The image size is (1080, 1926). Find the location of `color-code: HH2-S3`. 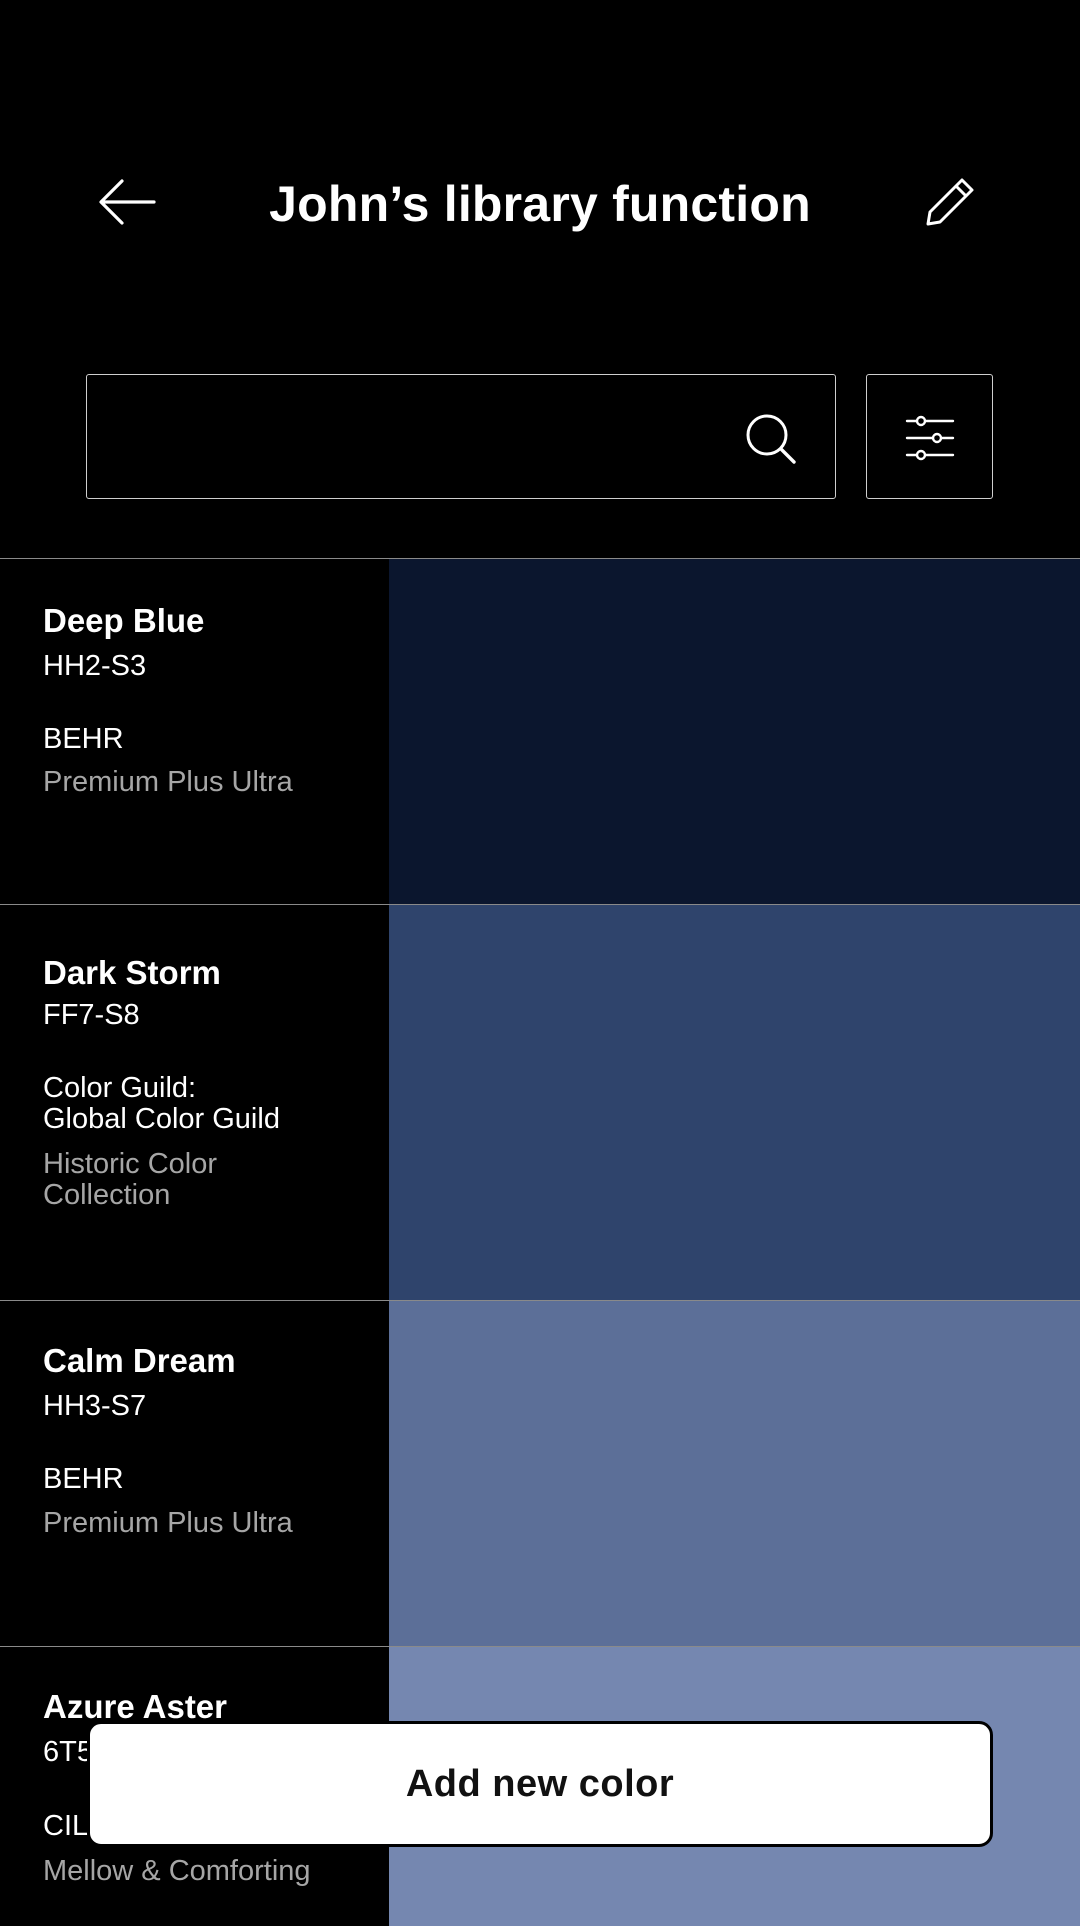

color-code: HH2-S3 is located at coordinates (95, 666).